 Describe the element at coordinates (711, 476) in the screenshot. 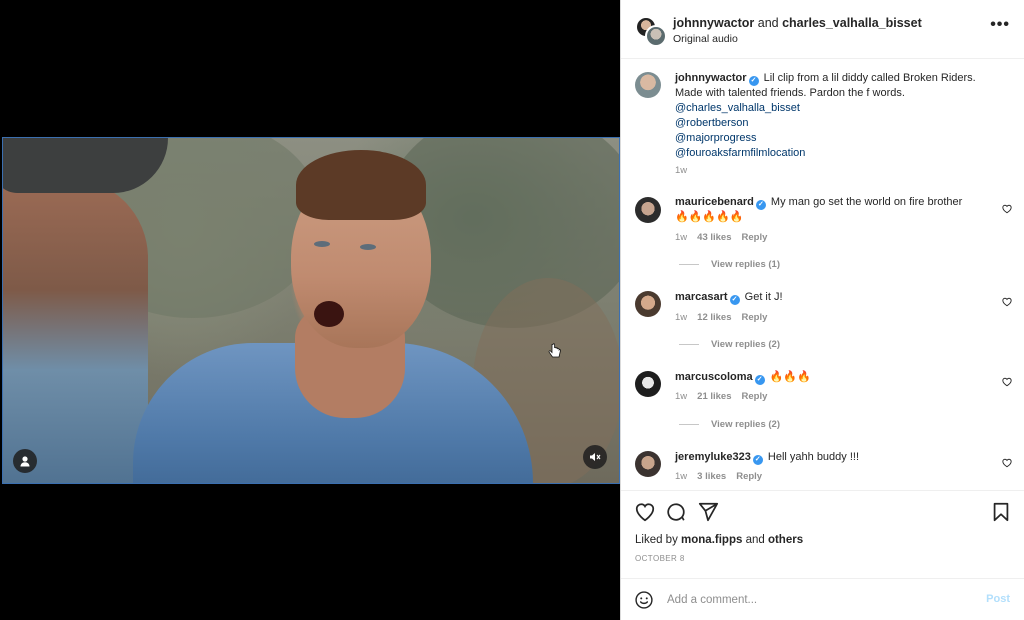

I see `comment-likes: 3 likes` at that location.